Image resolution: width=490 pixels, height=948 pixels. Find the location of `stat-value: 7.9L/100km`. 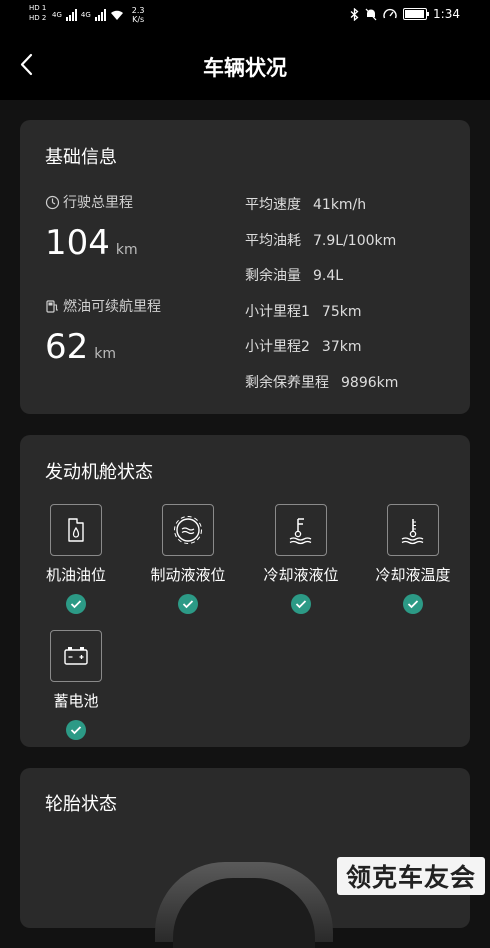

stat-value: 7.9L/100km is located at coordinates (355, 241).